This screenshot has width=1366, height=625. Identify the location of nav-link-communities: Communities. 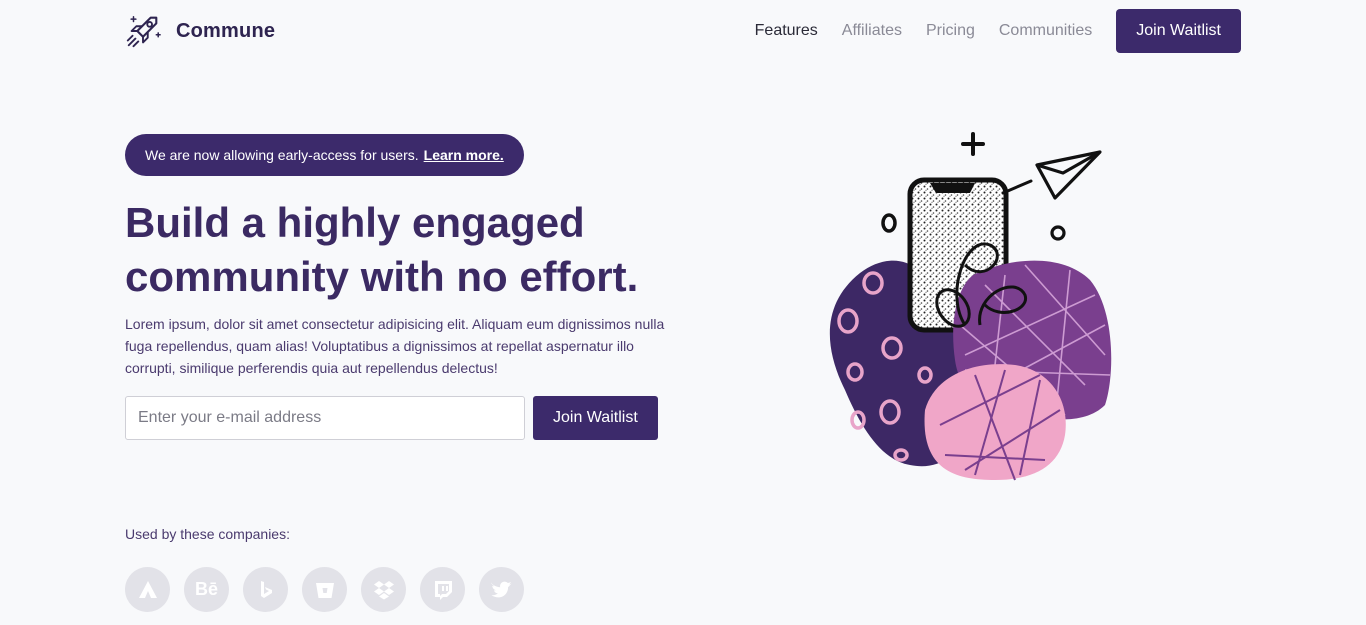
(1045, 31).